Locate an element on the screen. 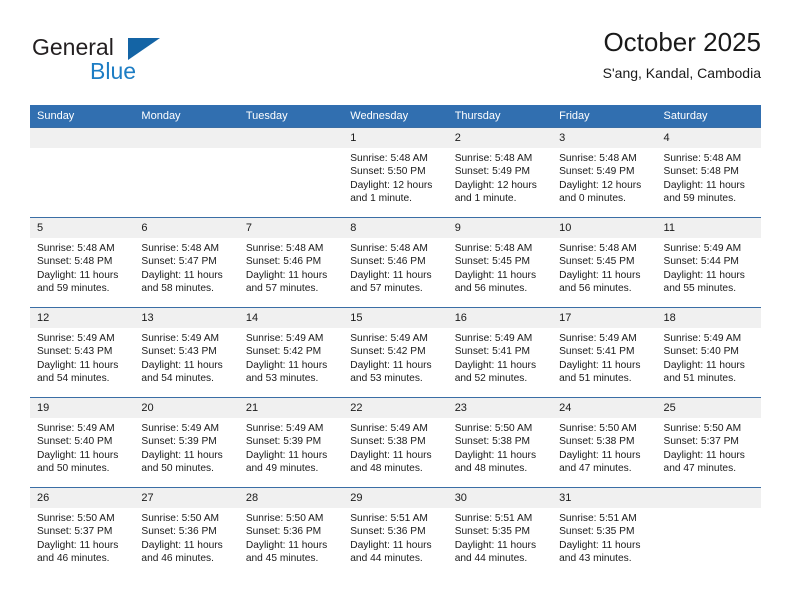 This screenshot has height=612, width=792. general-blue-logo: General Blue is located at coordinates (140, 63).